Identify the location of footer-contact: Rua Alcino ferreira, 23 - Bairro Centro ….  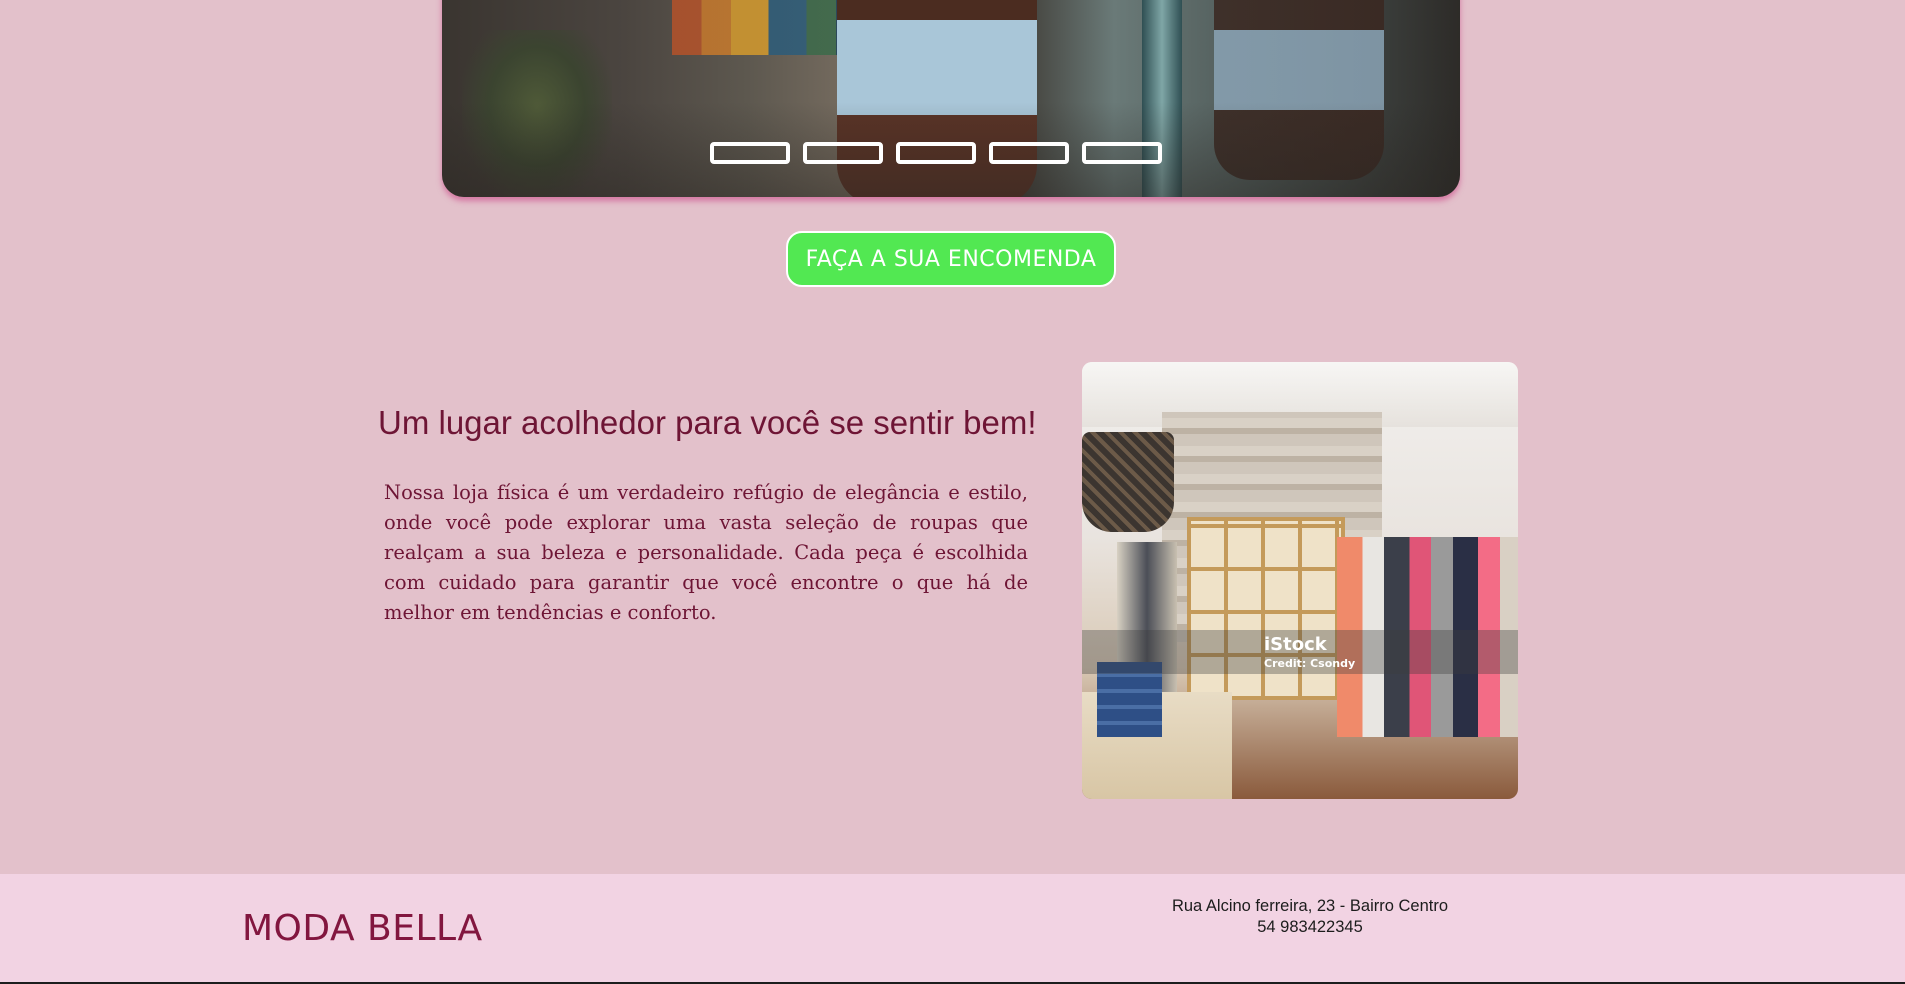
(1310, 917).